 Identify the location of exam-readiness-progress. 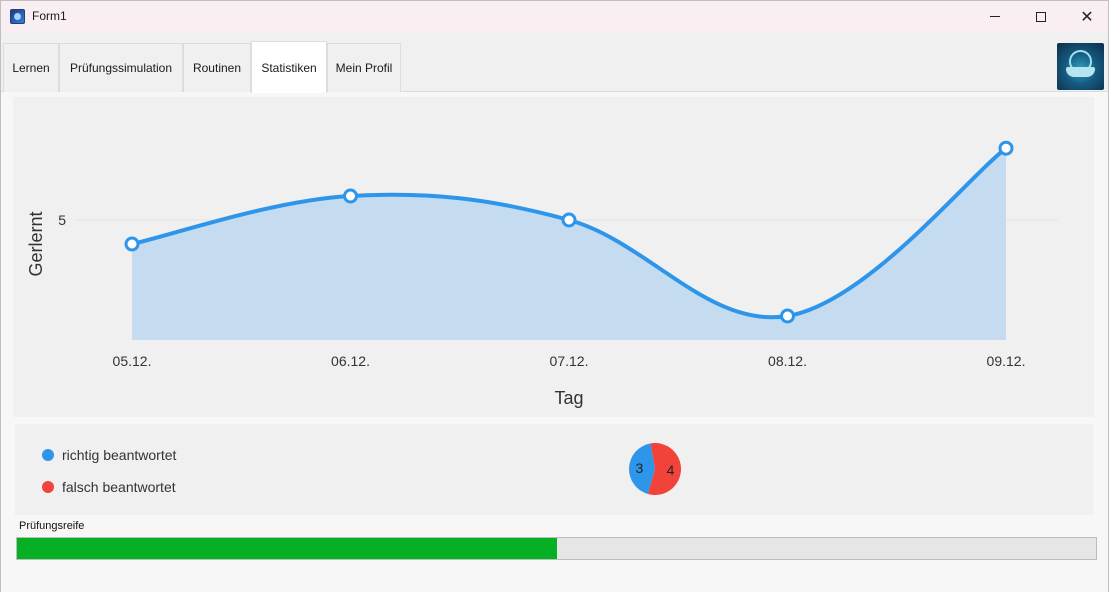
(556, 548).